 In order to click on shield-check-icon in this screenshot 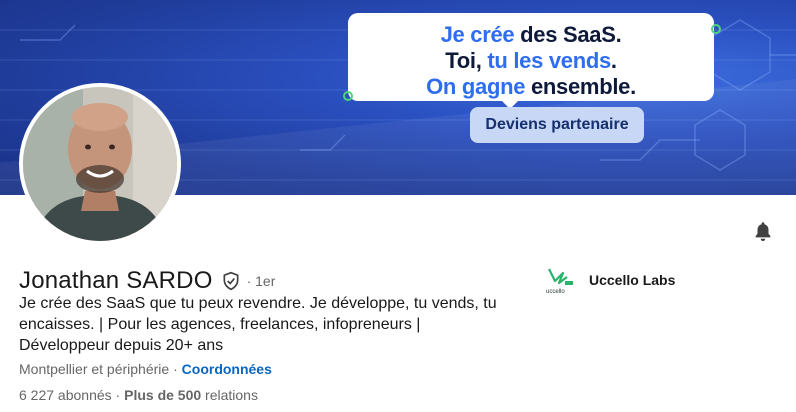, I will do `click(231, 281)`.